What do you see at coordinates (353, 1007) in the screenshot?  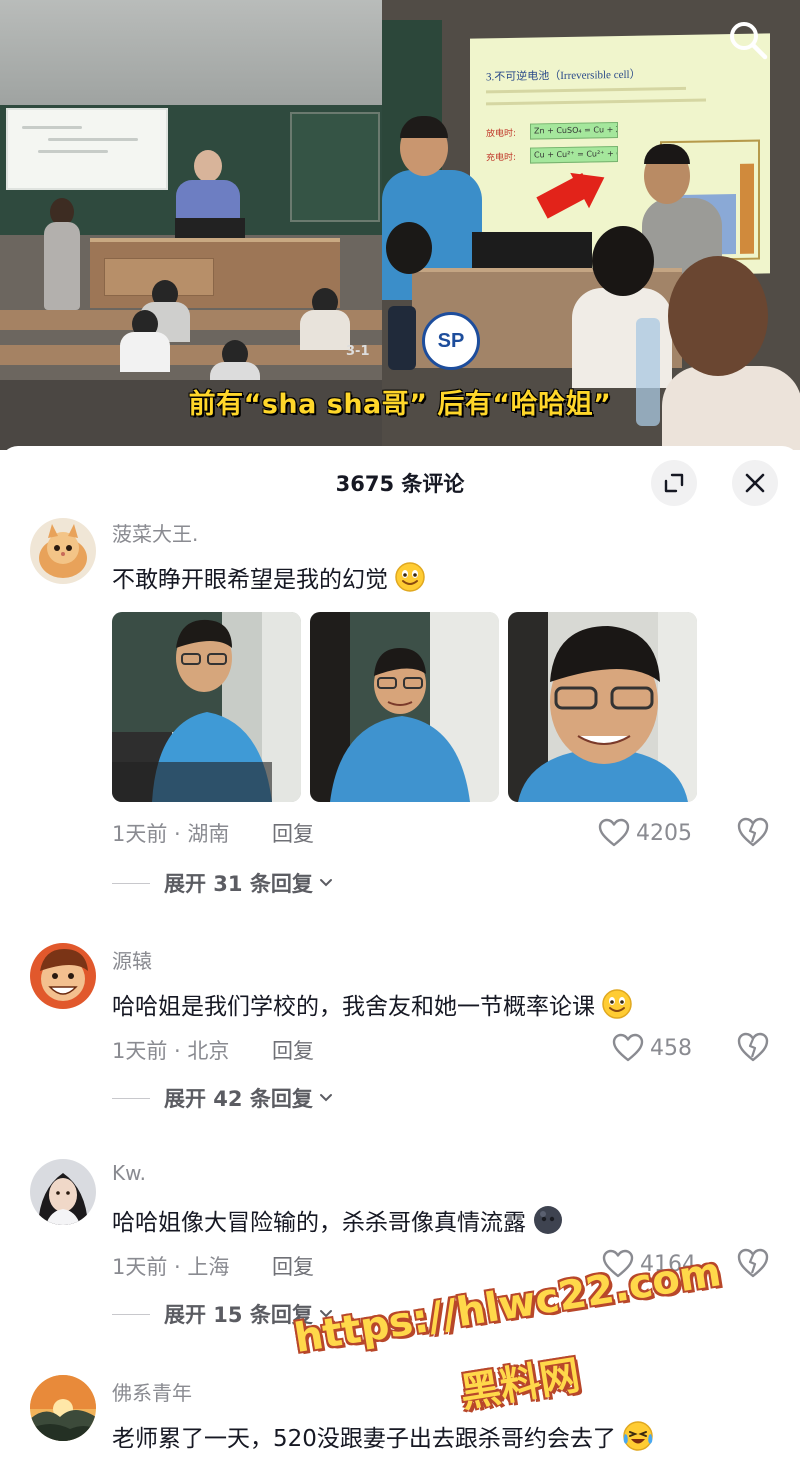 I see `comment-text-content: 哈哈姐是我们学校的，我舍友和她一节概率论课` at bounding box center [353, 1007].